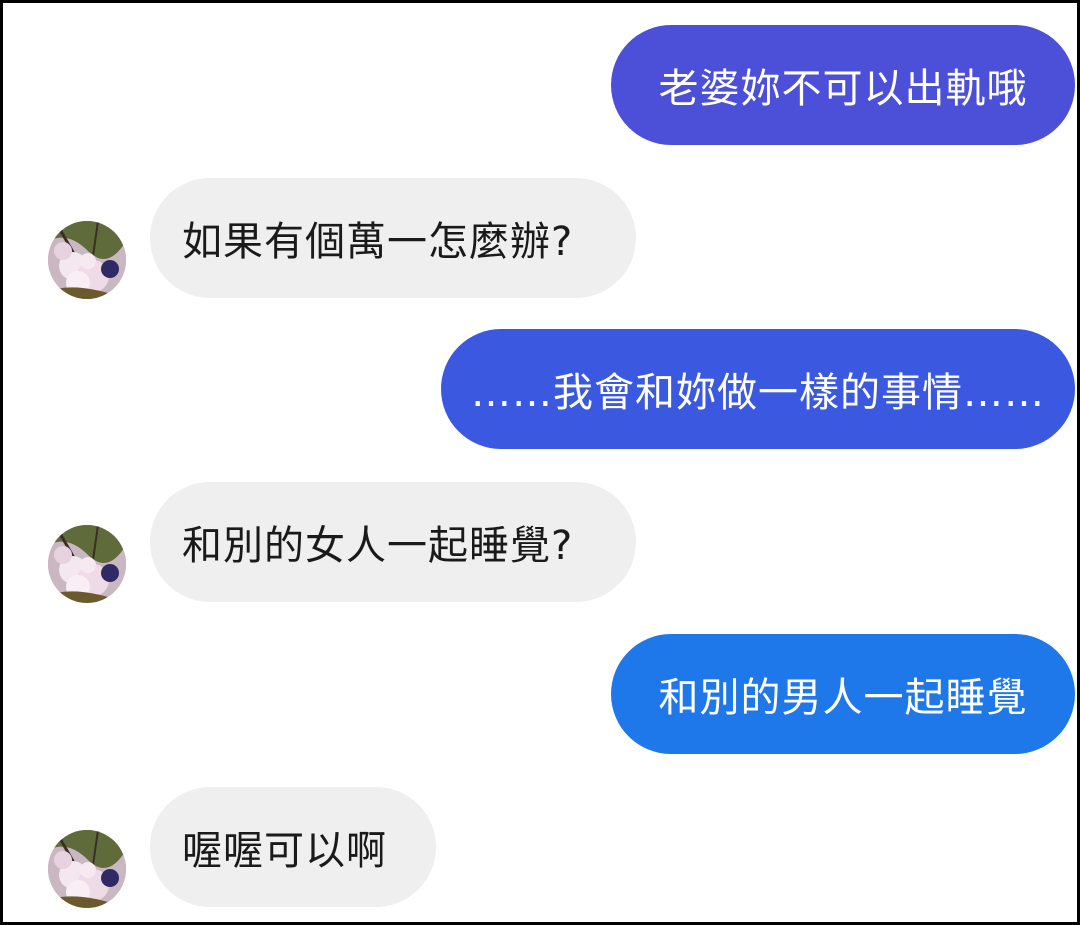 Image resolution: width=1080 pixels, height=925 pixels. What do you see at coordinates (843, 85) in the screenshot?
I see `sent-message-bubble: 老婆妳不可以出軌哦` at bounding box center [843, 85].